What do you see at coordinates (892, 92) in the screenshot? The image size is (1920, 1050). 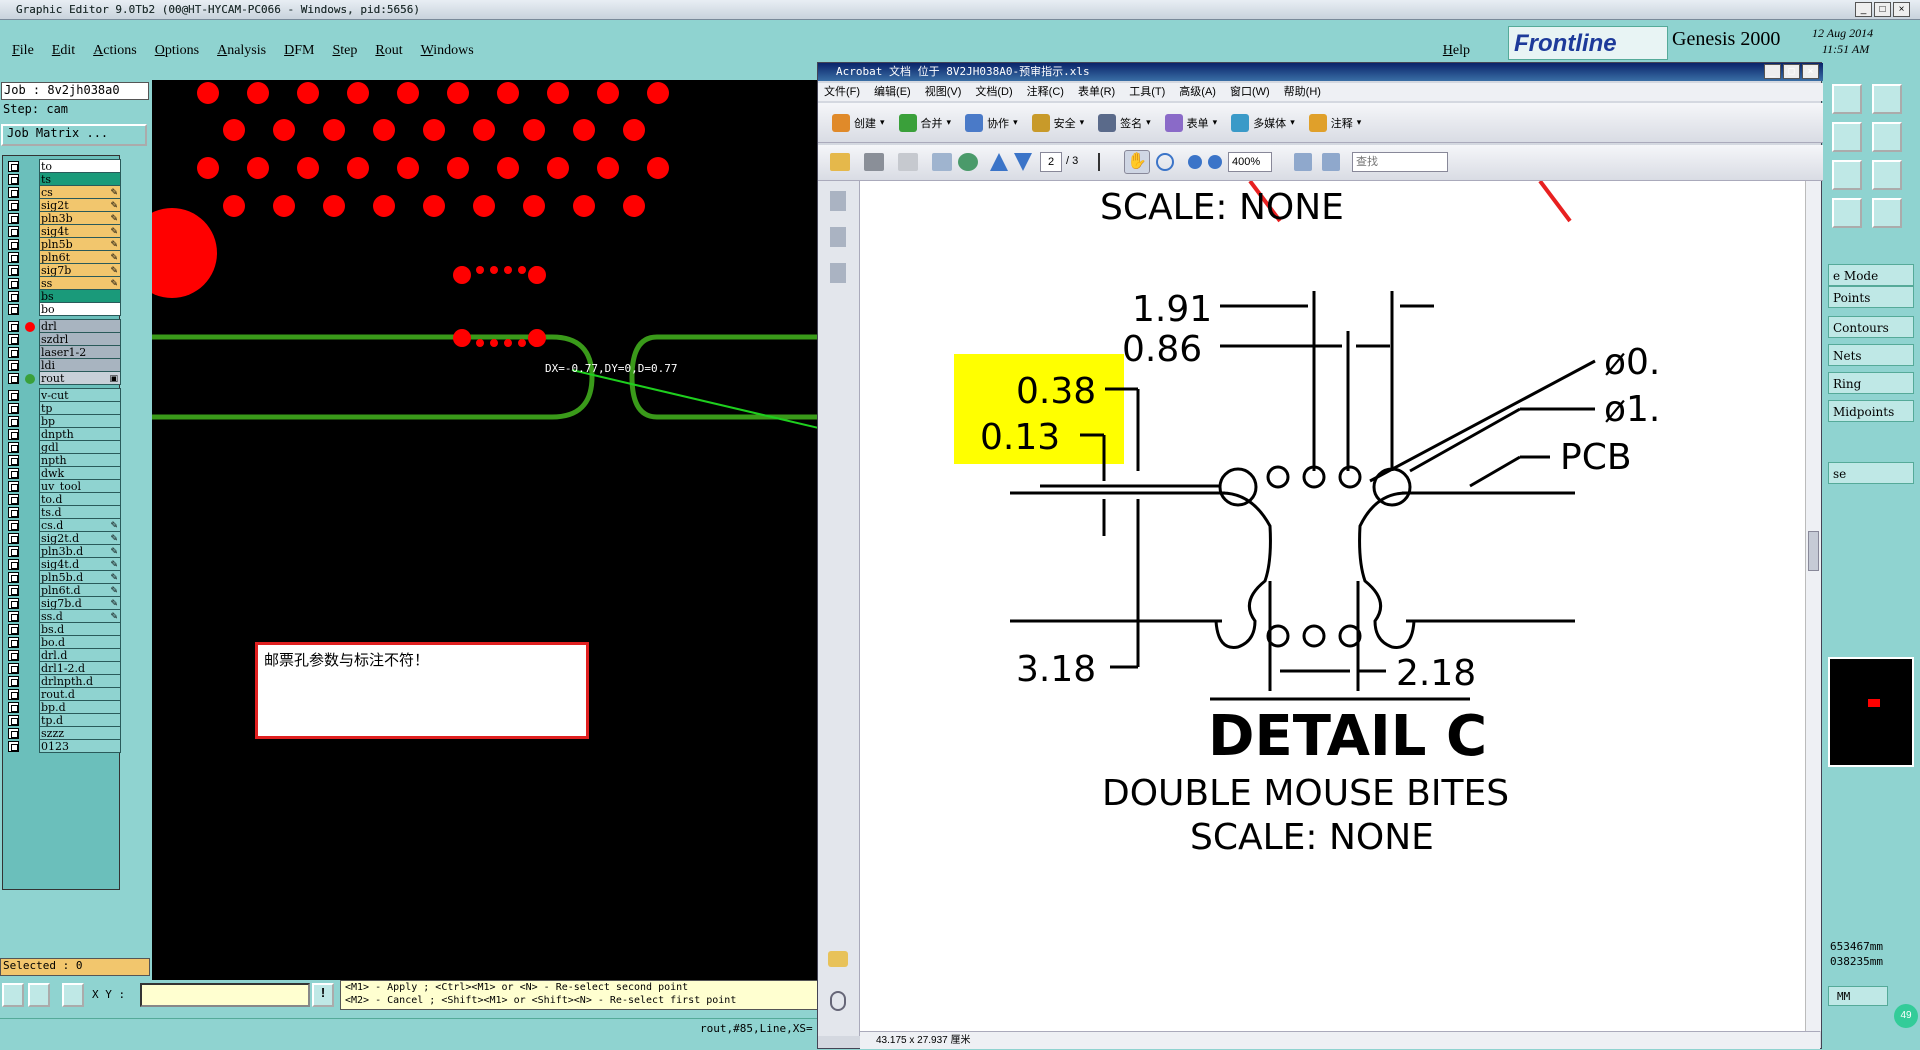 I see `acrobat-menu-item: 编辑(E)` at bounding box center [892, 92].